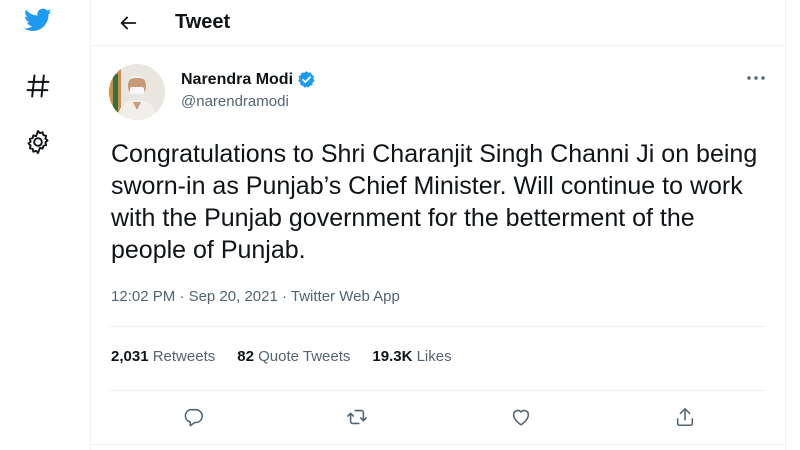 This screenshot has height=450, width=800. I want to click on header: Tweet, so click(438, 23).